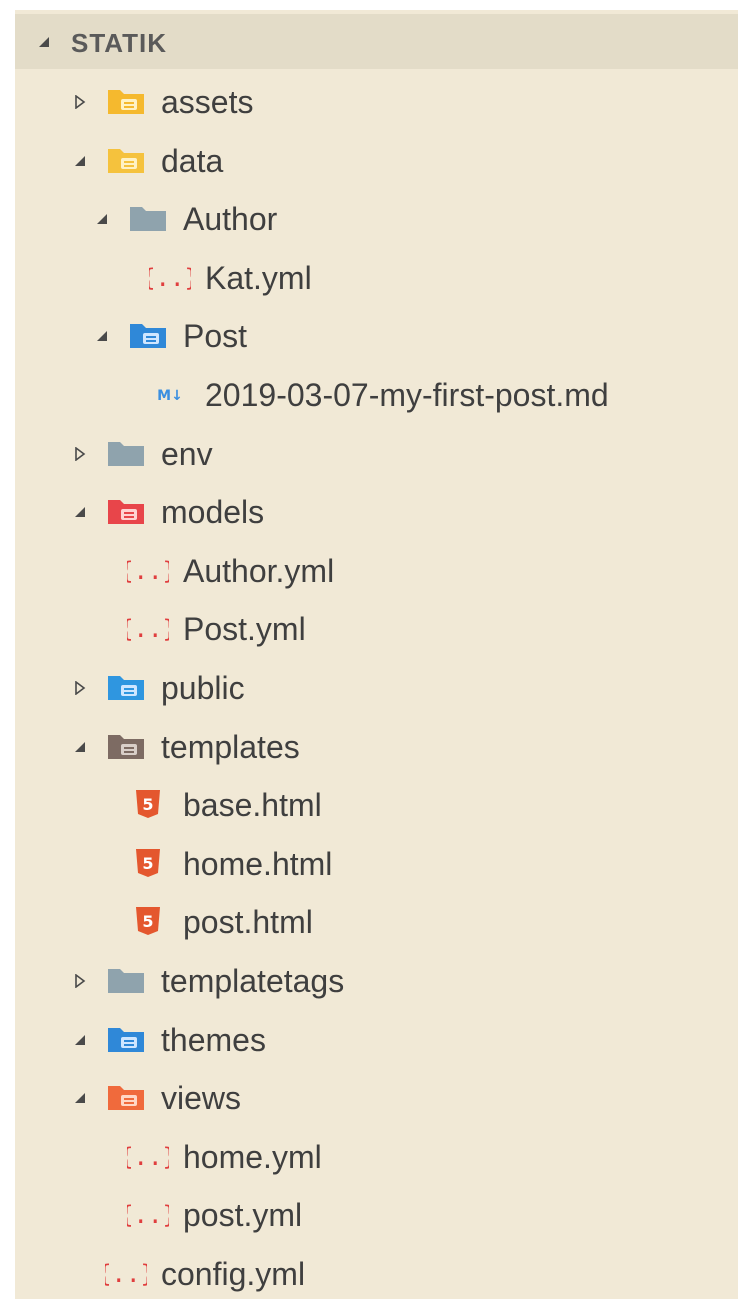 Image resolution: width=738 pixels, height=1312 pixels. Describe the element at coordinates (376, 521) in the screenshot. I see `tree-folder-row: models` at that location.